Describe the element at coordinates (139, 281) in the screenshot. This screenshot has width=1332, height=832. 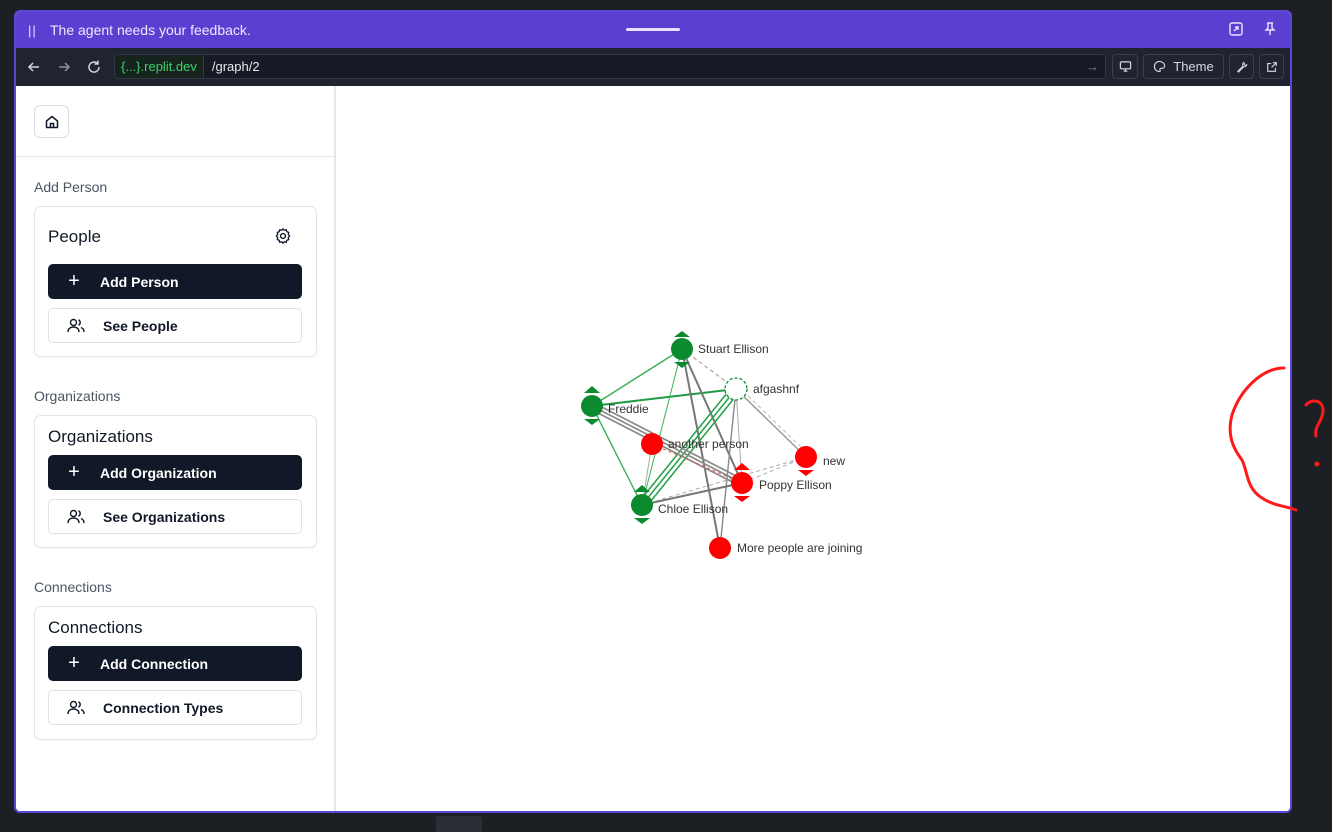
I see `add-person-label: Add Person` at that location.